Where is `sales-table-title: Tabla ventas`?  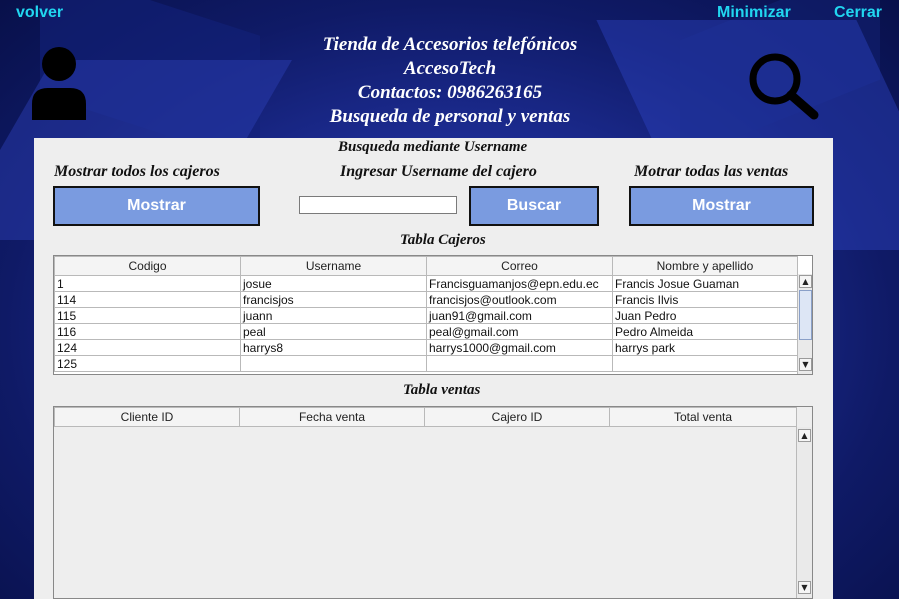 sales-table-title: Tabla ventas is located at coordinates (442, 390).